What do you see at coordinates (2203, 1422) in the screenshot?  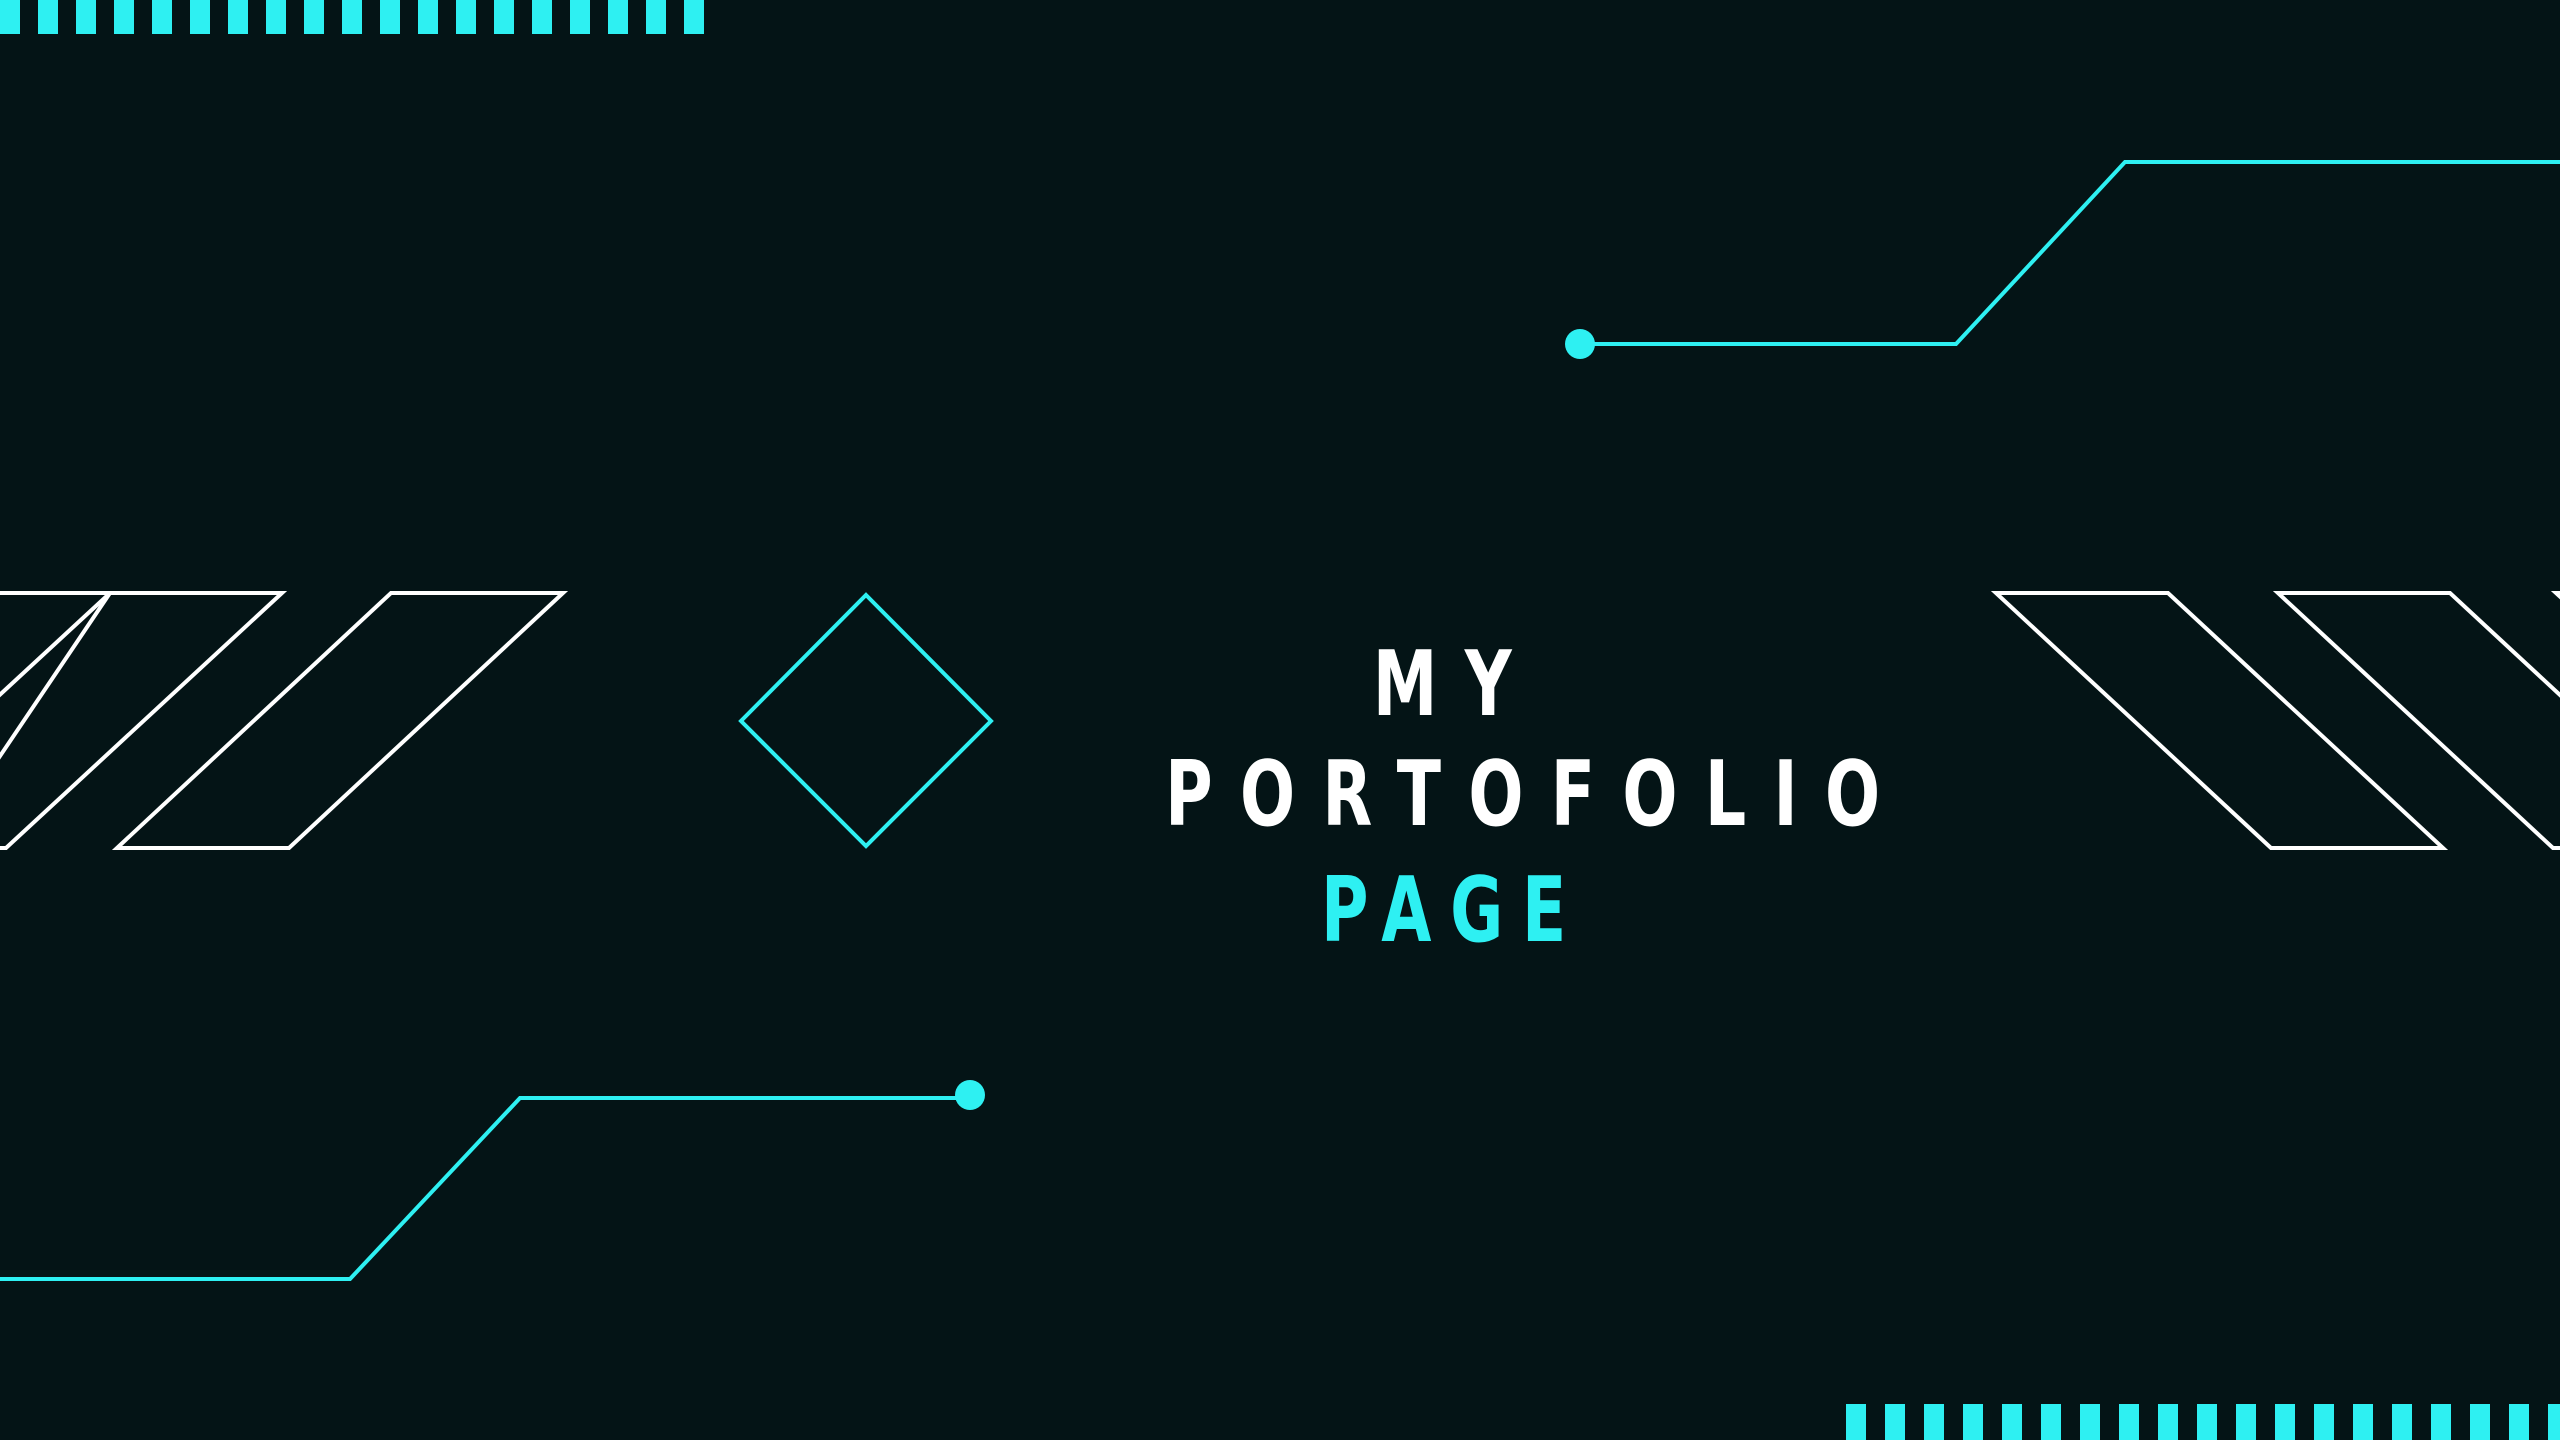 I see `bottom-right-stripes` at bounding box center [2203, 1422].